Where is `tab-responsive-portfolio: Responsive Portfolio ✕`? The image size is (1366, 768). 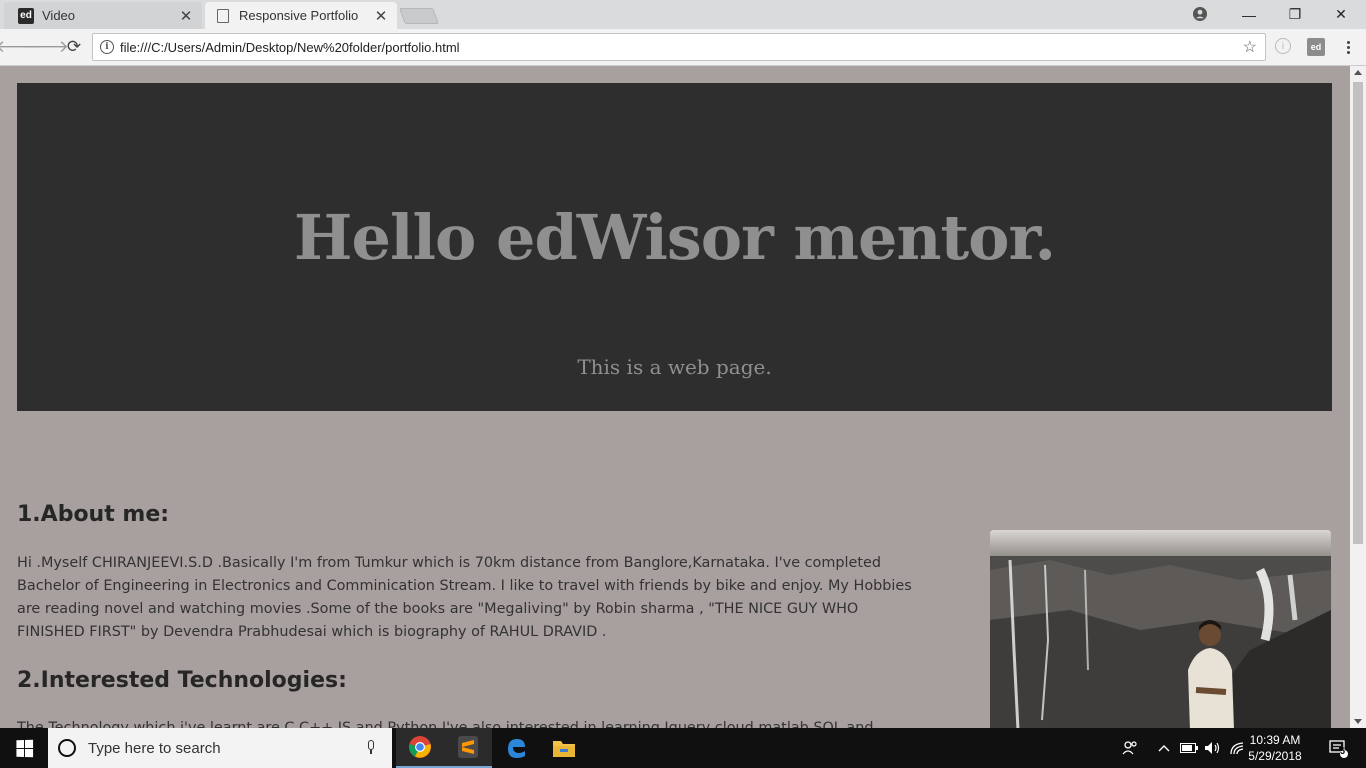
tab-responsive-portfolio: Responsive Portfolio ✕ is located at coordinates (301, 15).